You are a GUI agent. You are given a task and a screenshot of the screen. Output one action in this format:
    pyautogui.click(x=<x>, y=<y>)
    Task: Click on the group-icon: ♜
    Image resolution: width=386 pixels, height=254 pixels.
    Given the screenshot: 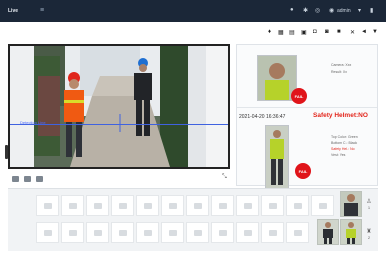 What is the action you would take?
    pyautogui.click(x=369, y=232)
    